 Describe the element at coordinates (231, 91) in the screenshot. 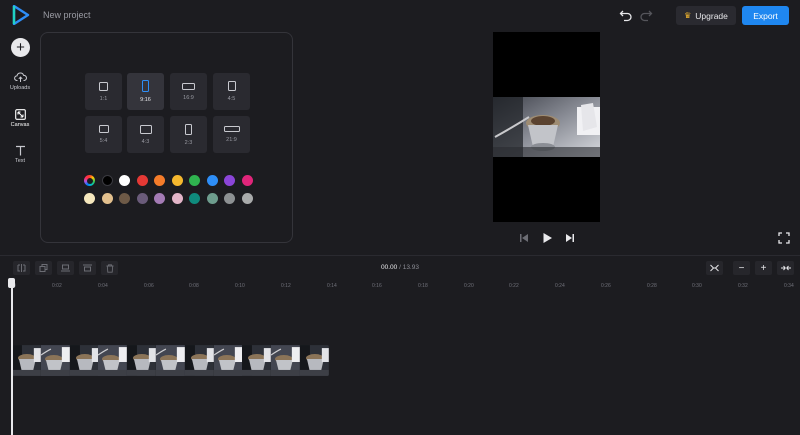

I see `ratio-4-5-button: 4:5` at that location.